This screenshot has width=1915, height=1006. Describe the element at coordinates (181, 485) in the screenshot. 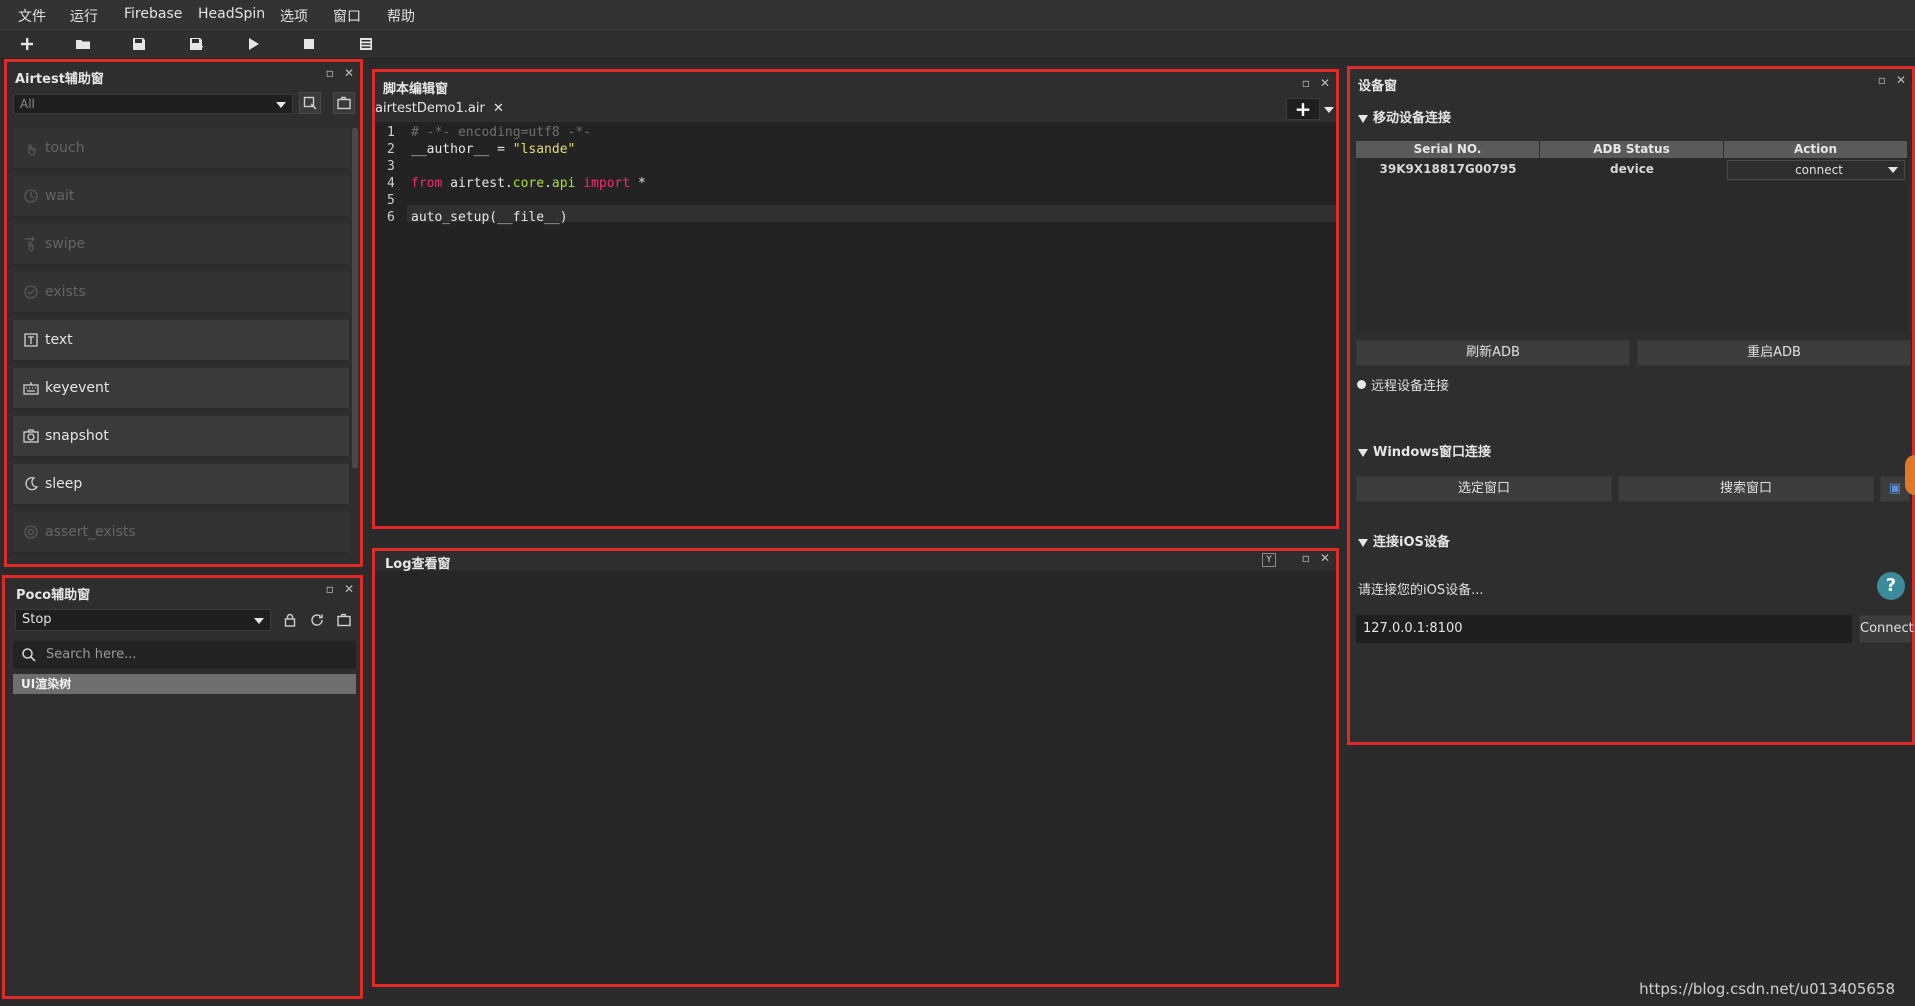

I see `api-sleep: sleep` at that location.